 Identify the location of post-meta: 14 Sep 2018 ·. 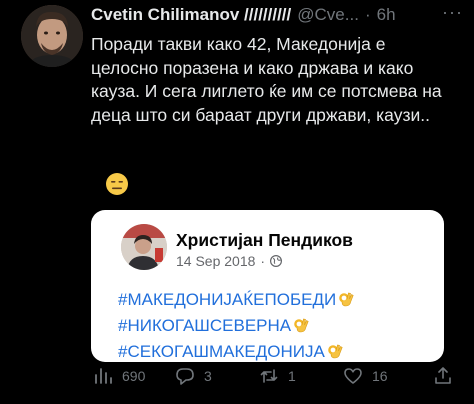
(229, 261).